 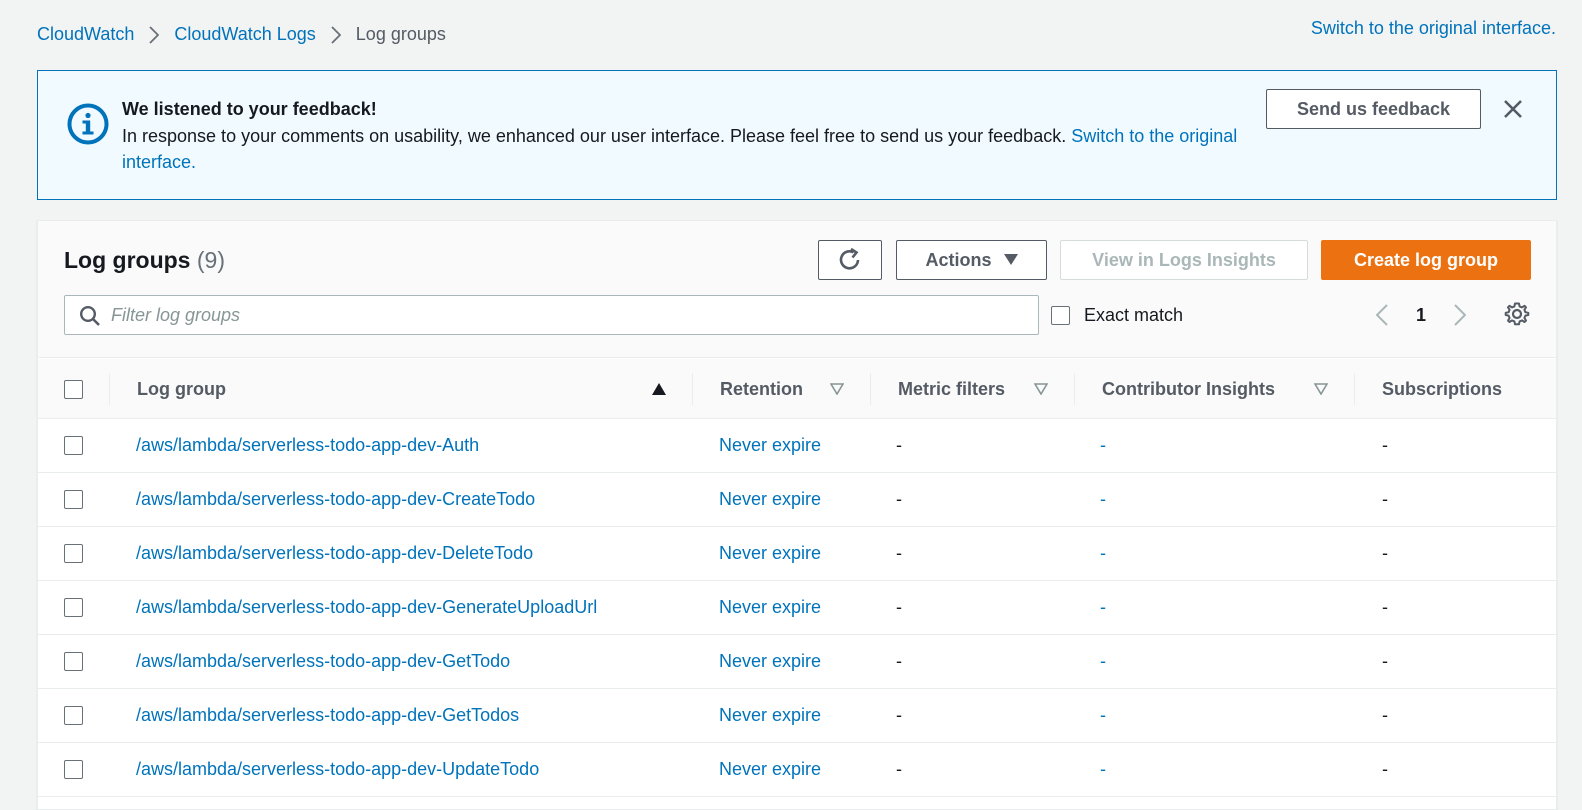 I want to click on column-header-retention: Retention, so click(x=761, y=389).